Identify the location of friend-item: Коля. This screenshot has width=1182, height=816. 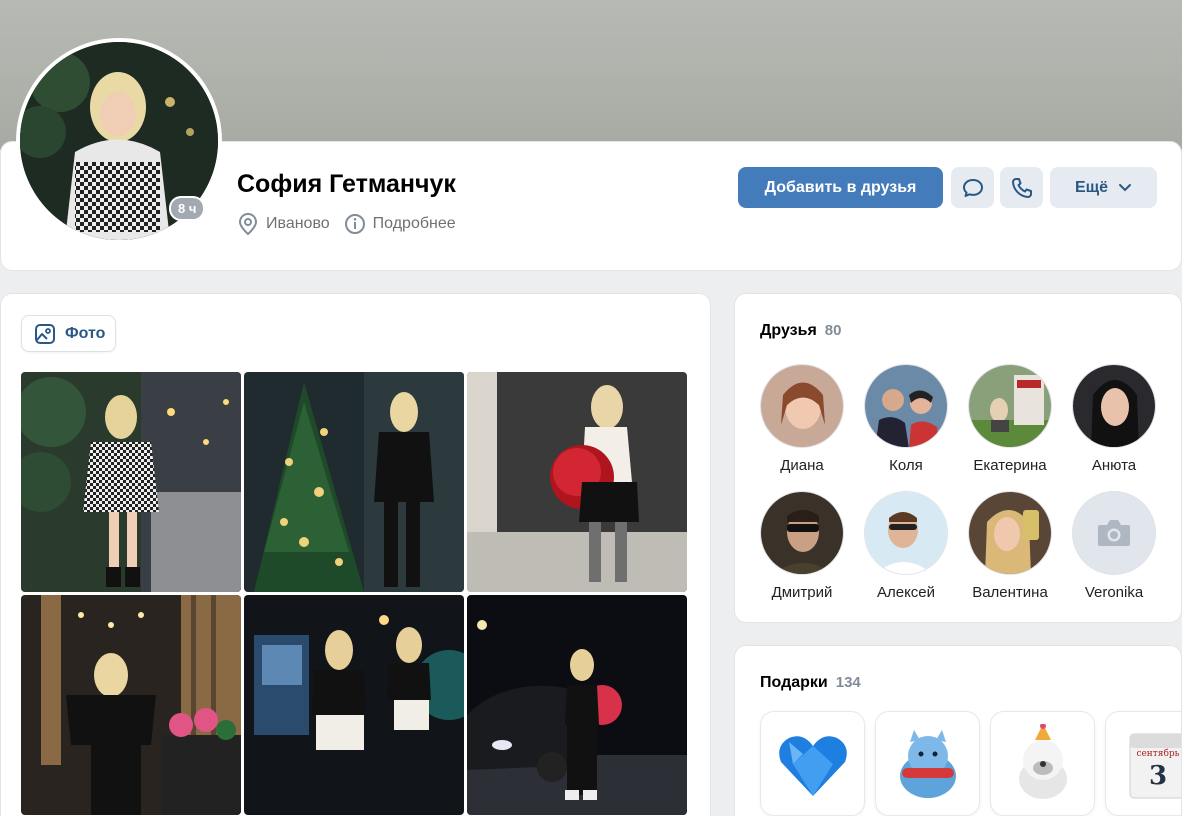
(906, 419).